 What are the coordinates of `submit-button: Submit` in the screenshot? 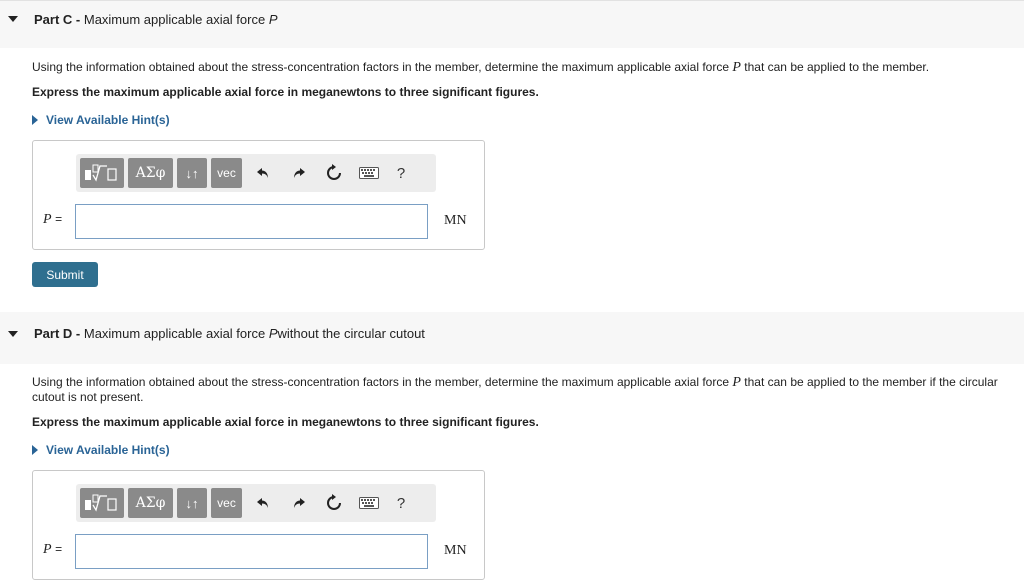 It's located at (65, 274).